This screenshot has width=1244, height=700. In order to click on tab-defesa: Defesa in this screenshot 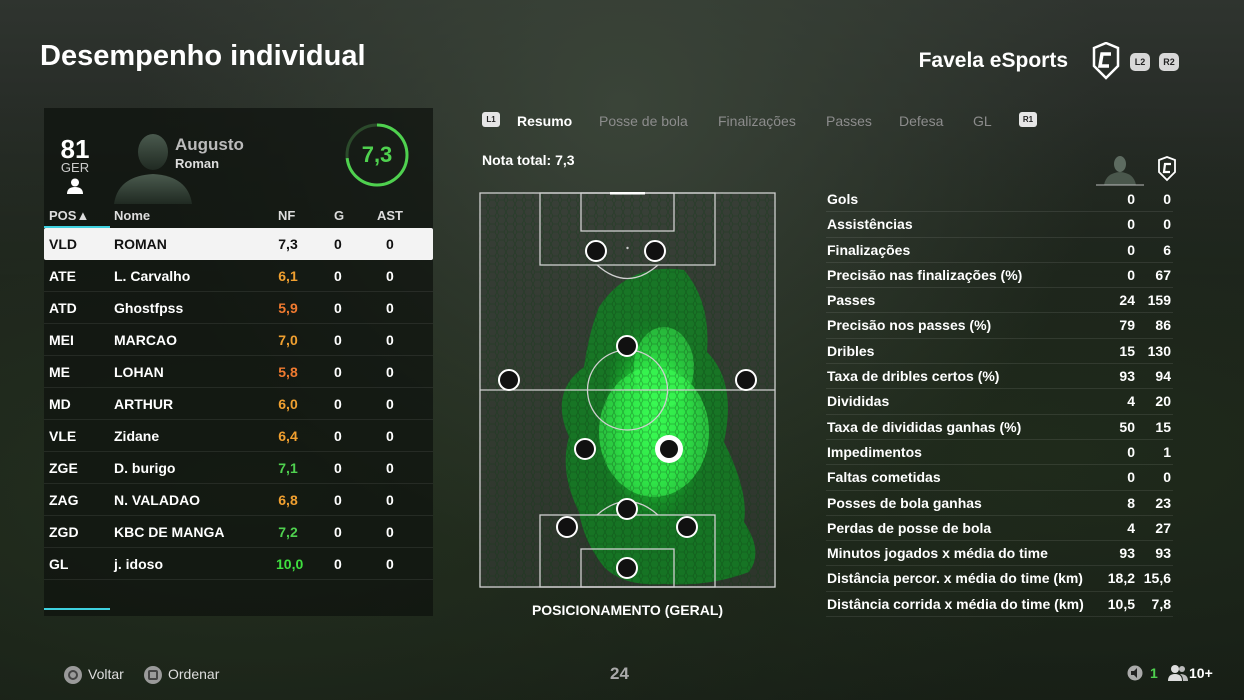, I will do `click(921, 121)`.